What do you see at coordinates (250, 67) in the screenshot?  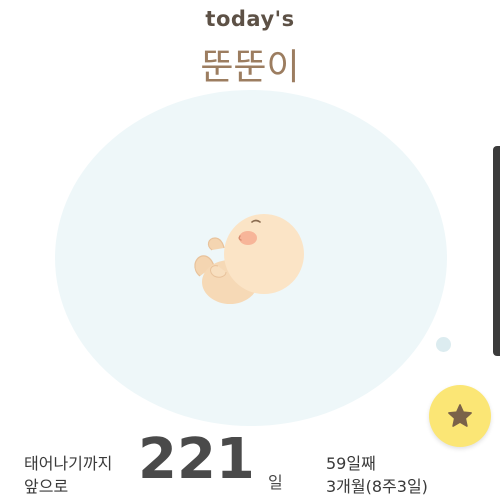 I see `baby-name: 뚠뚠이` at bounding box center [250, 67].